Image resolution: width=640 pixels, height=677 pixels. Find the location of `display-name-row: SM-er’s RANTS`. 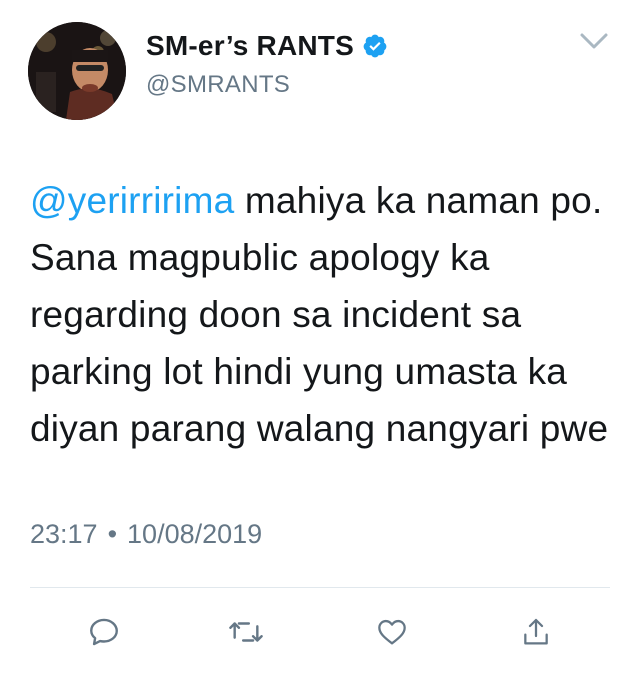

display-name-row: SM-er’s RANTS is located at coordinates (267, 46).